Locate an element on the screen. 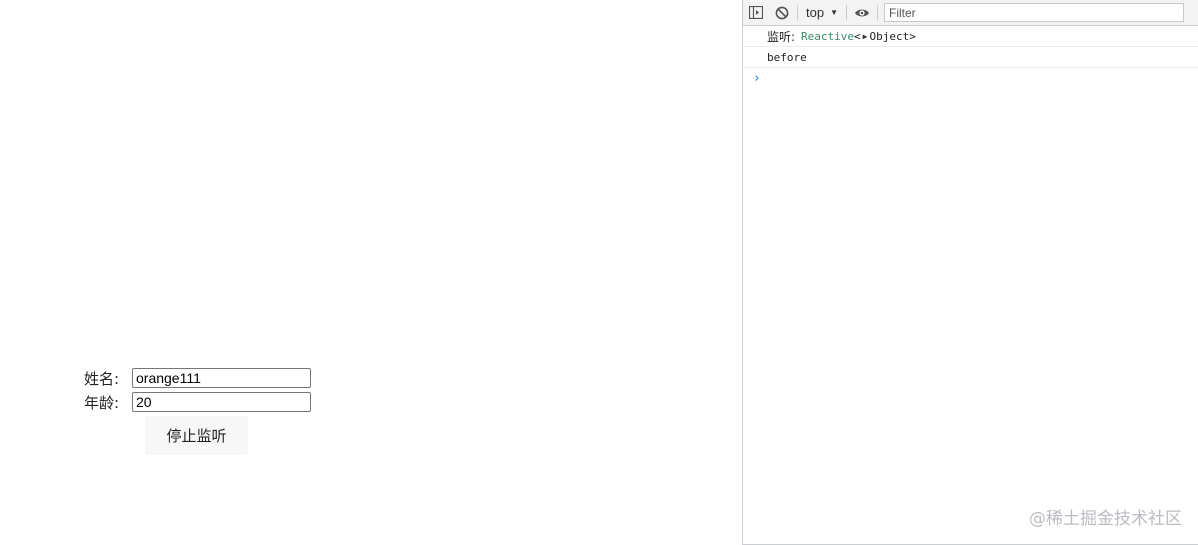 Image resolution: width=1198 pixels, height=545 pixels. console-message: 监听: Reactive < ▶ Object > is located at coordinates (970, 36).